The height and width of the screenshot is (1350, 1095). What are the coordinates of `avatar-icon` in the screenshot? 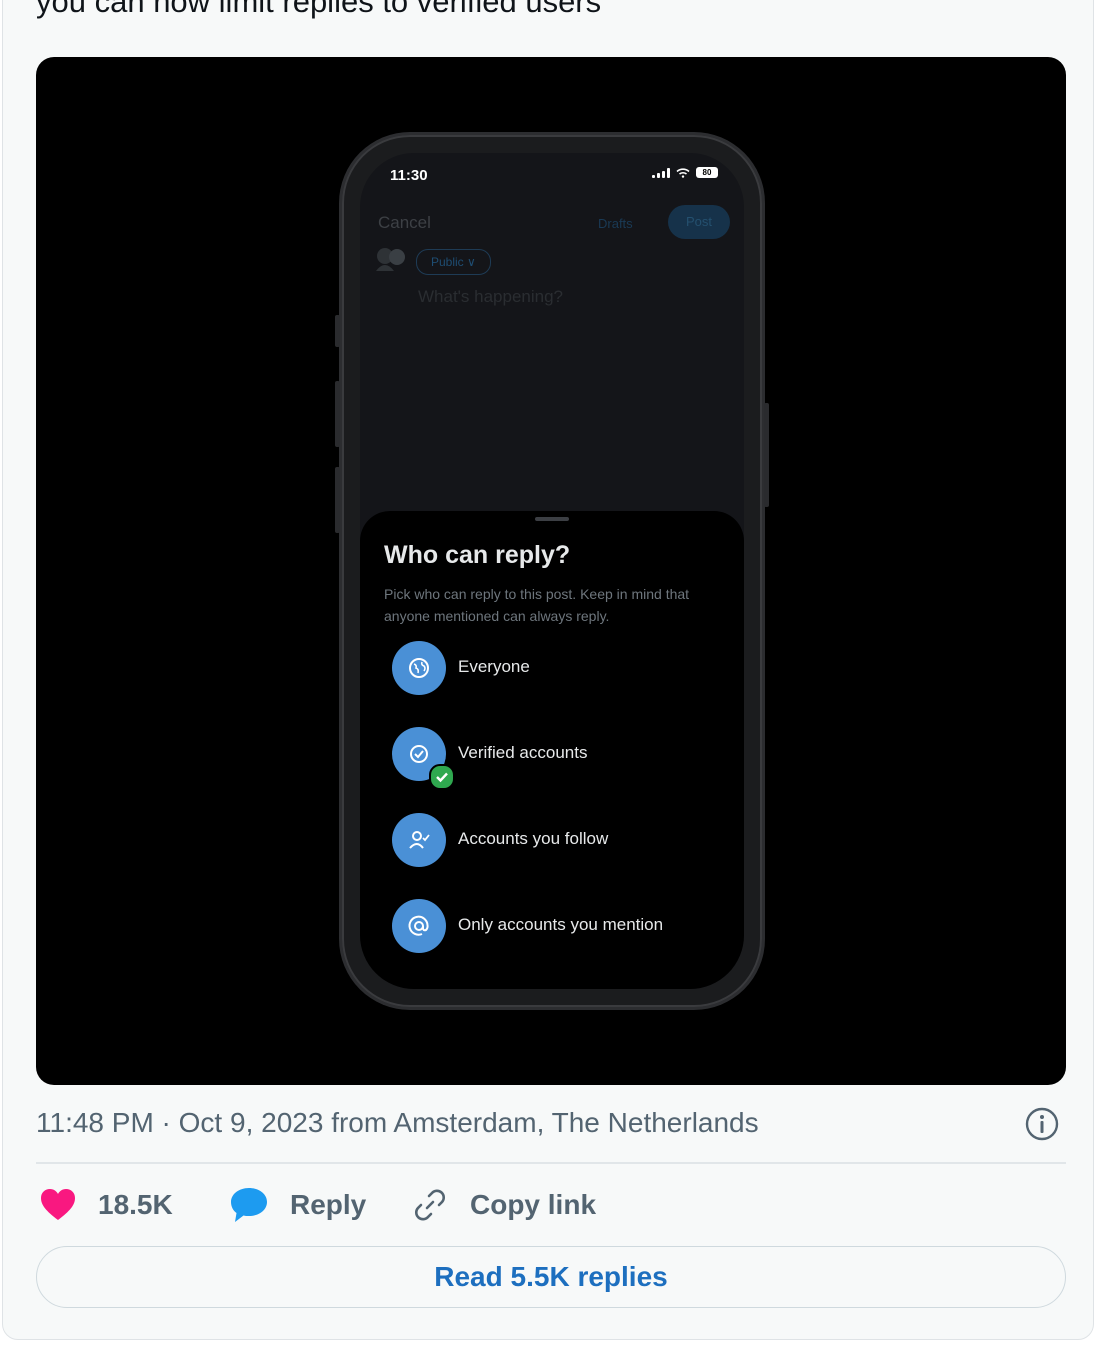 It's located at (390, 259).